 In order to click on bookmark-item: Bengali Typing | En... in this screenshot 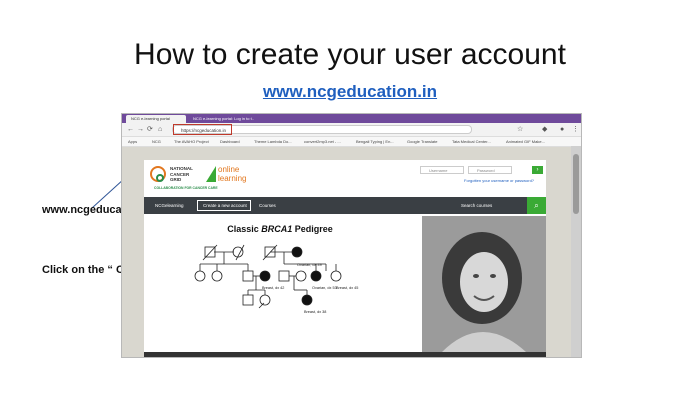, I will do `click(375, 141)`.